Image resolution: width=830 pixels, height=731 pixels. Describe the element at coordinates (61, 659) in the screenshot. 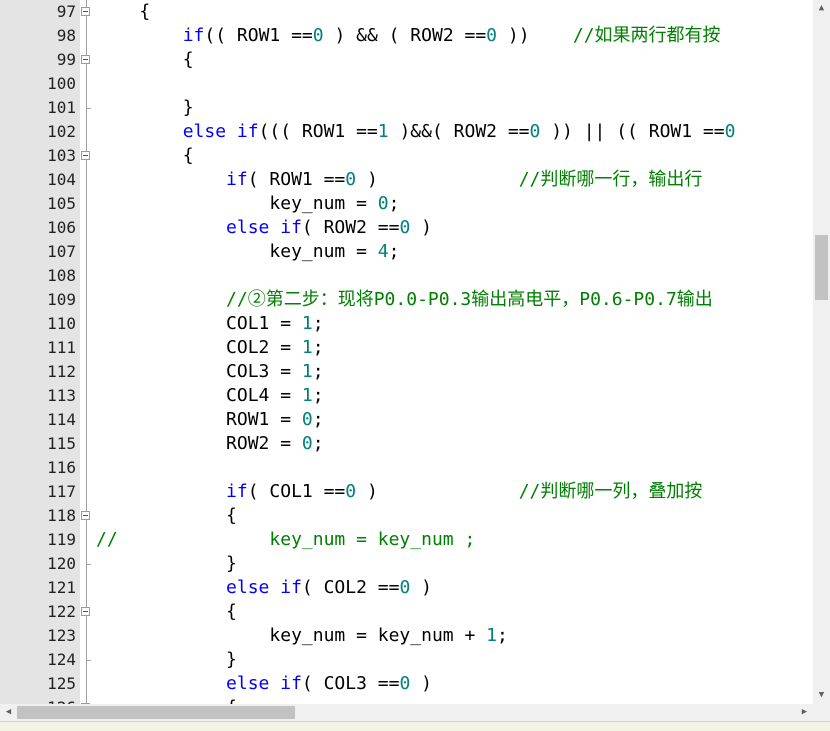

I see `line-number: 124` at that location.